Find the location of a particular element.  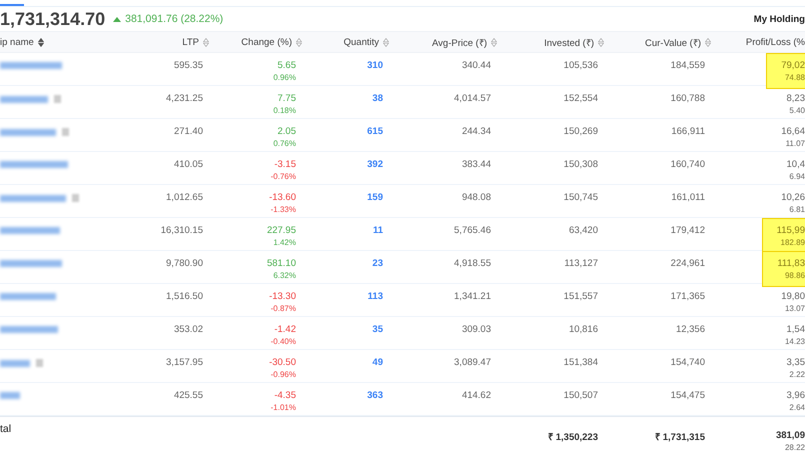

avg-price-value: 5,765.46 is located at coordinates (472, 230).